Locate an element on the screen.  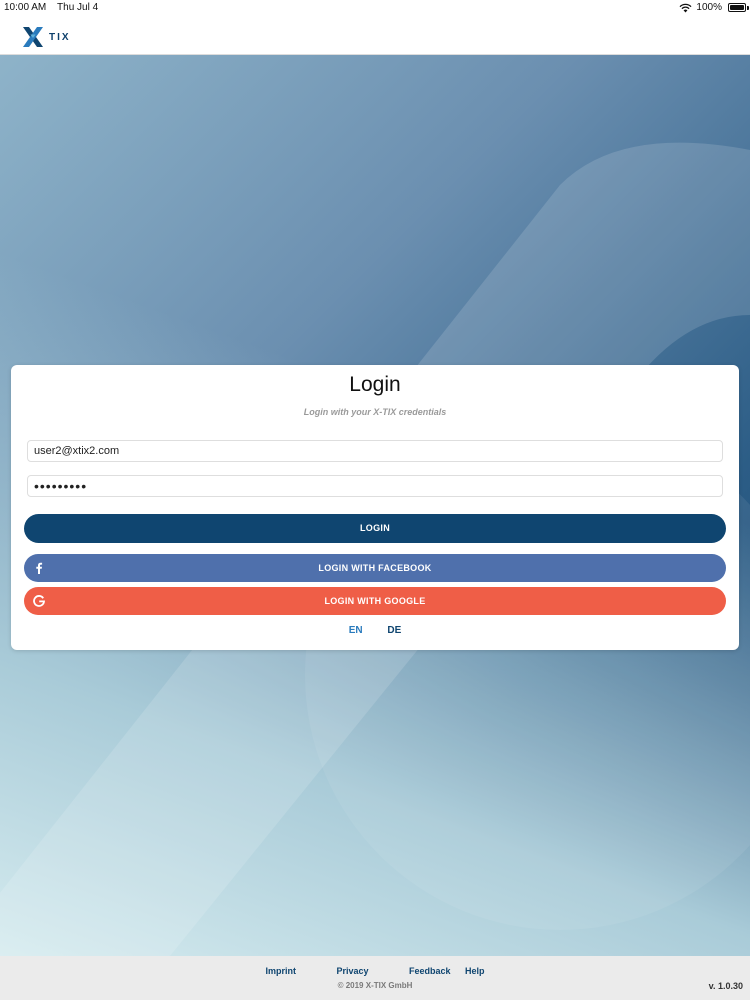
facebook-icon is located at coordinates (39, 568).